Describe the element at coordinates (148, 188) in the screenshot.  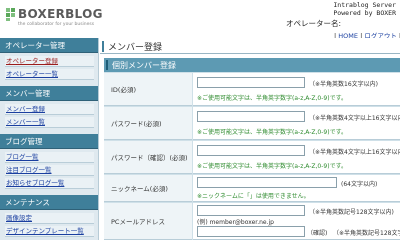
I see `nickname-label: ニックネーム(必須)` at that location.